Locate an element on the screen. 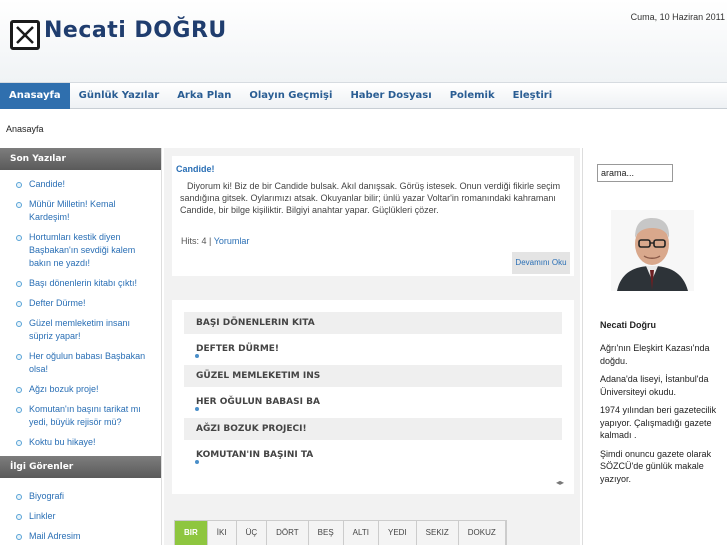  nav-item-arka-plan: Arka Plan is located at coordinates (204, 96).